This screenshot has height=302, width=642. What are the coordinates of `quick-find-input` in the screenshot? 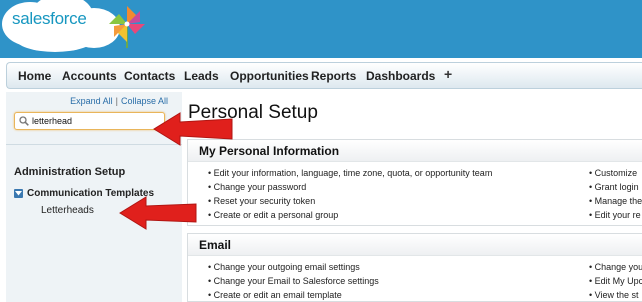 It's located at (97, 121).